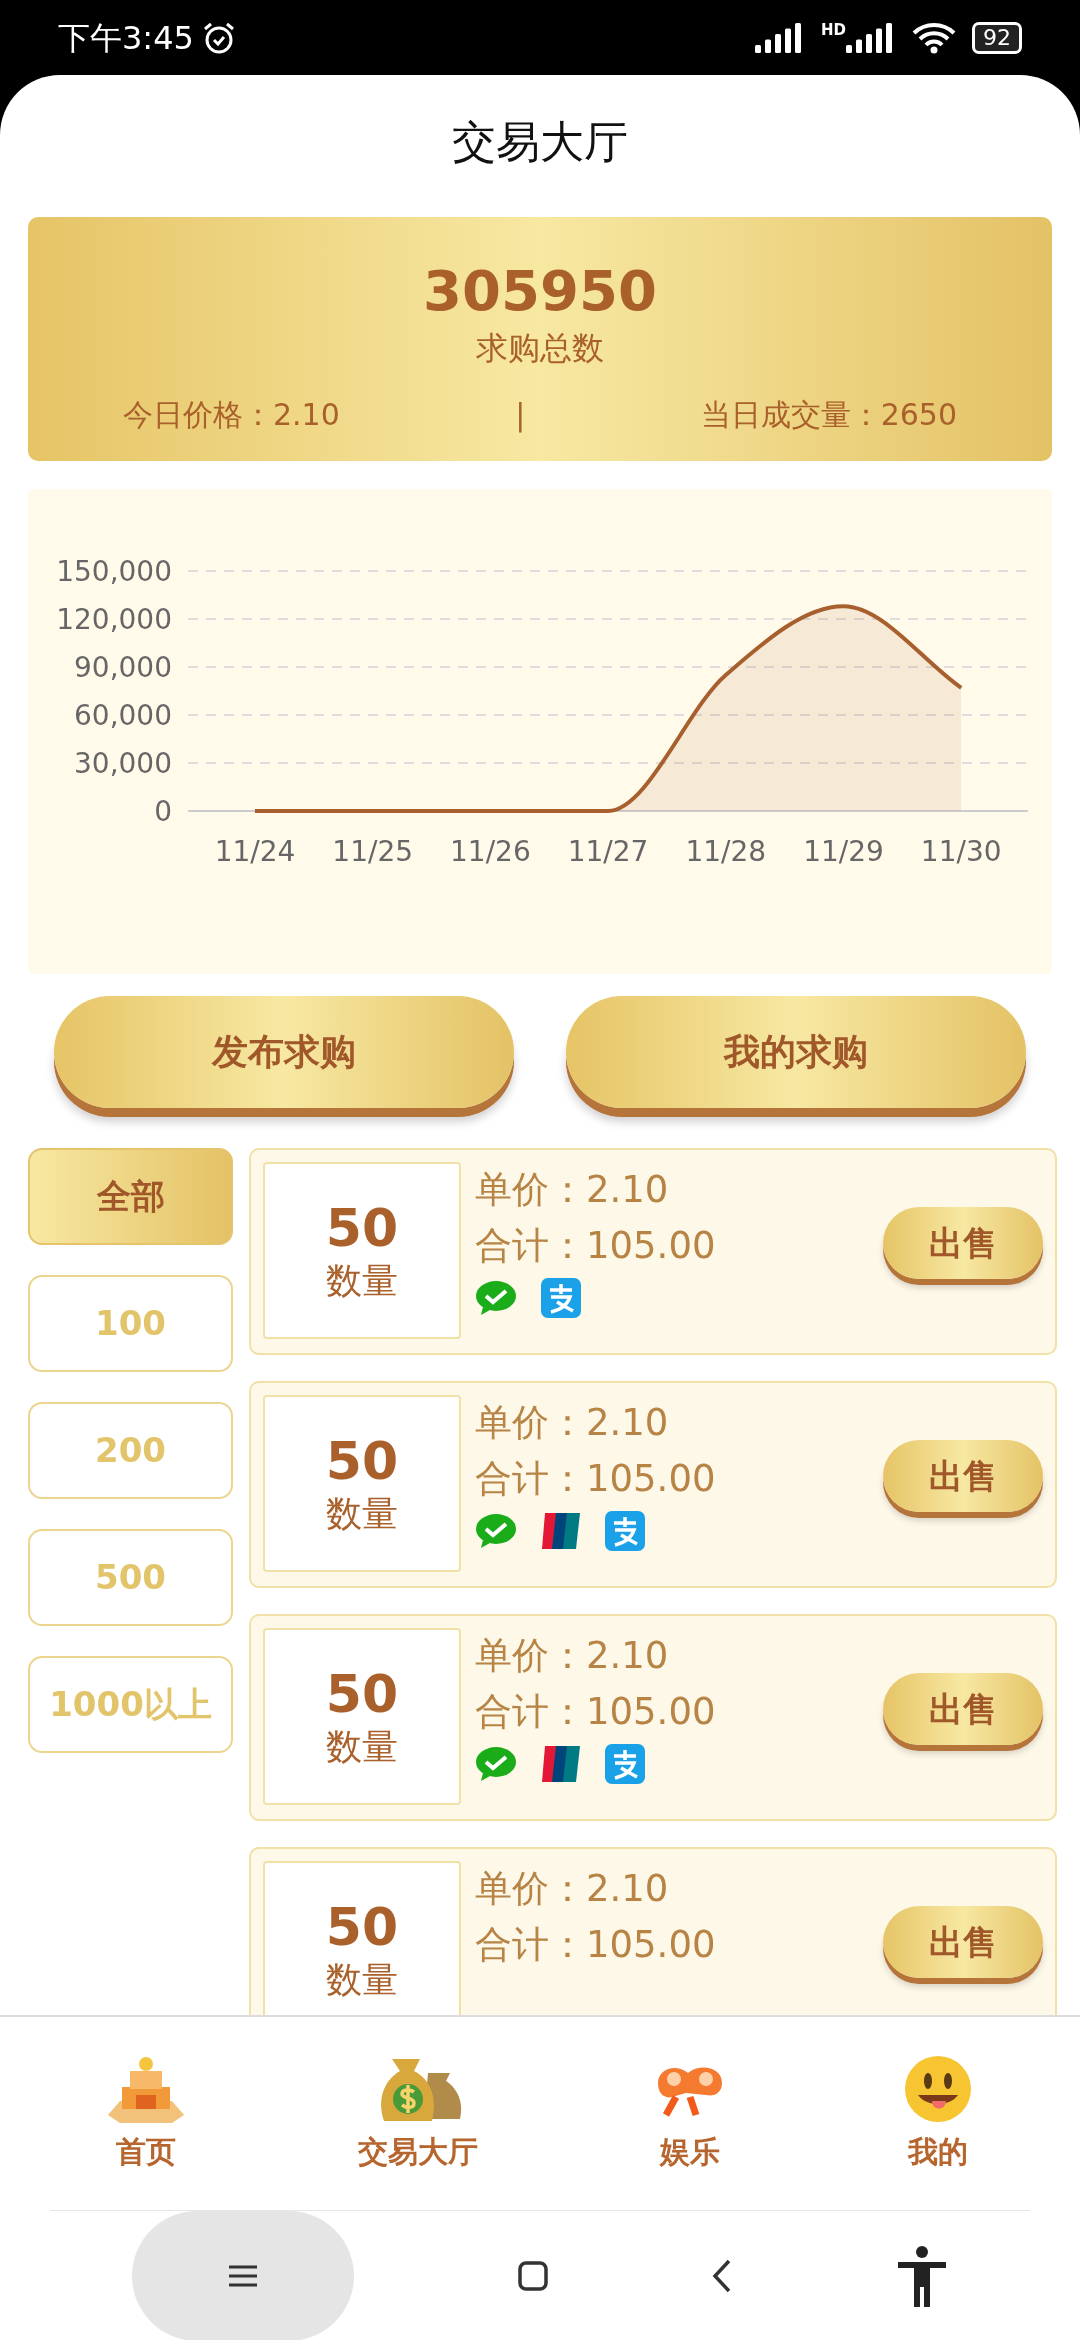  What do you see at coordinates (146, 2113) in the screenshot?
I see `nav-tab: 首页` at bounding box center [146, 2113].